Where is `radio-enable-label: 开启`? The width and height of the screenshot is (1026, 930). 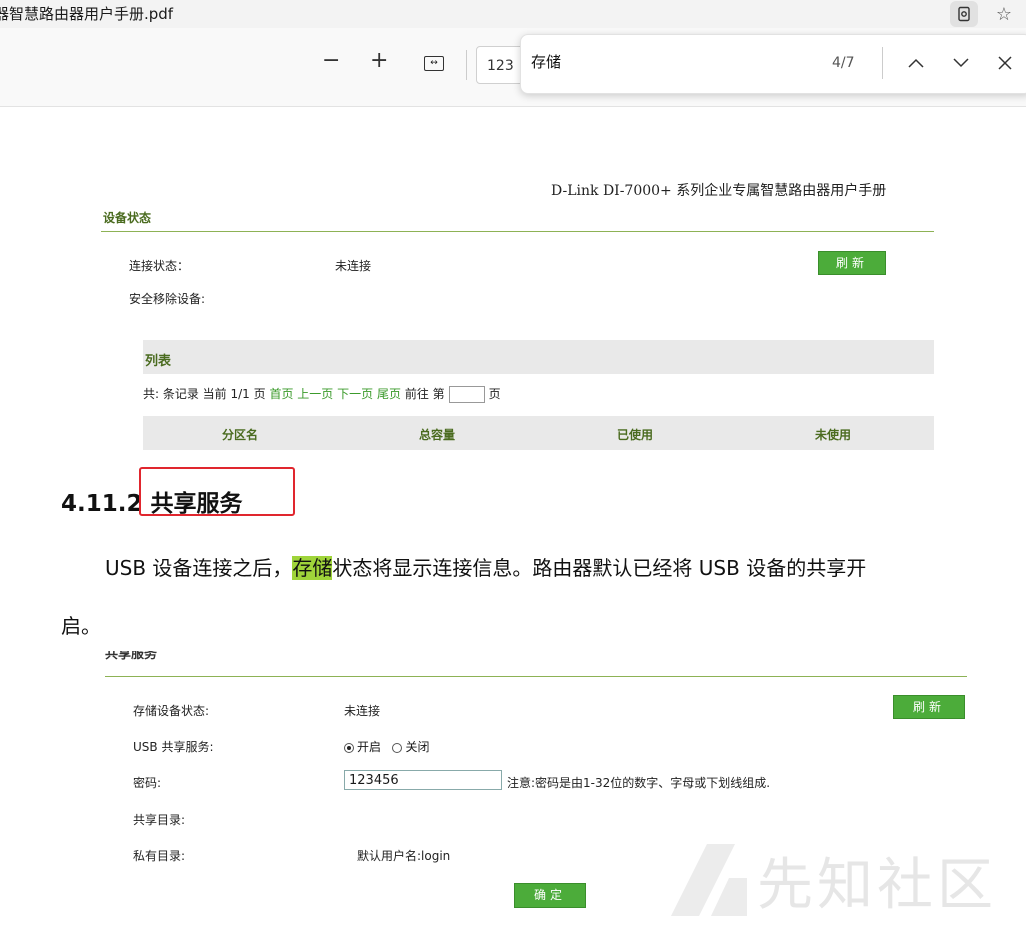 radio-enable-label: 开启 is located at coordinates (369, 747).